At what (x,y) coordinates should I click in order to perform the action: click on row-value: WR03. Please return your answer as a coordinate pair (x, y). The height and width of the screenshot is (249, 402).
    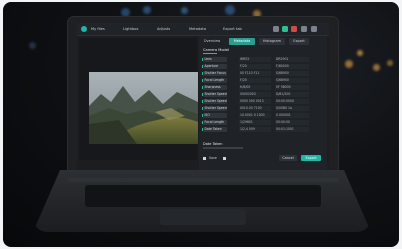
    Looking at the image, I should click on (255, 59).